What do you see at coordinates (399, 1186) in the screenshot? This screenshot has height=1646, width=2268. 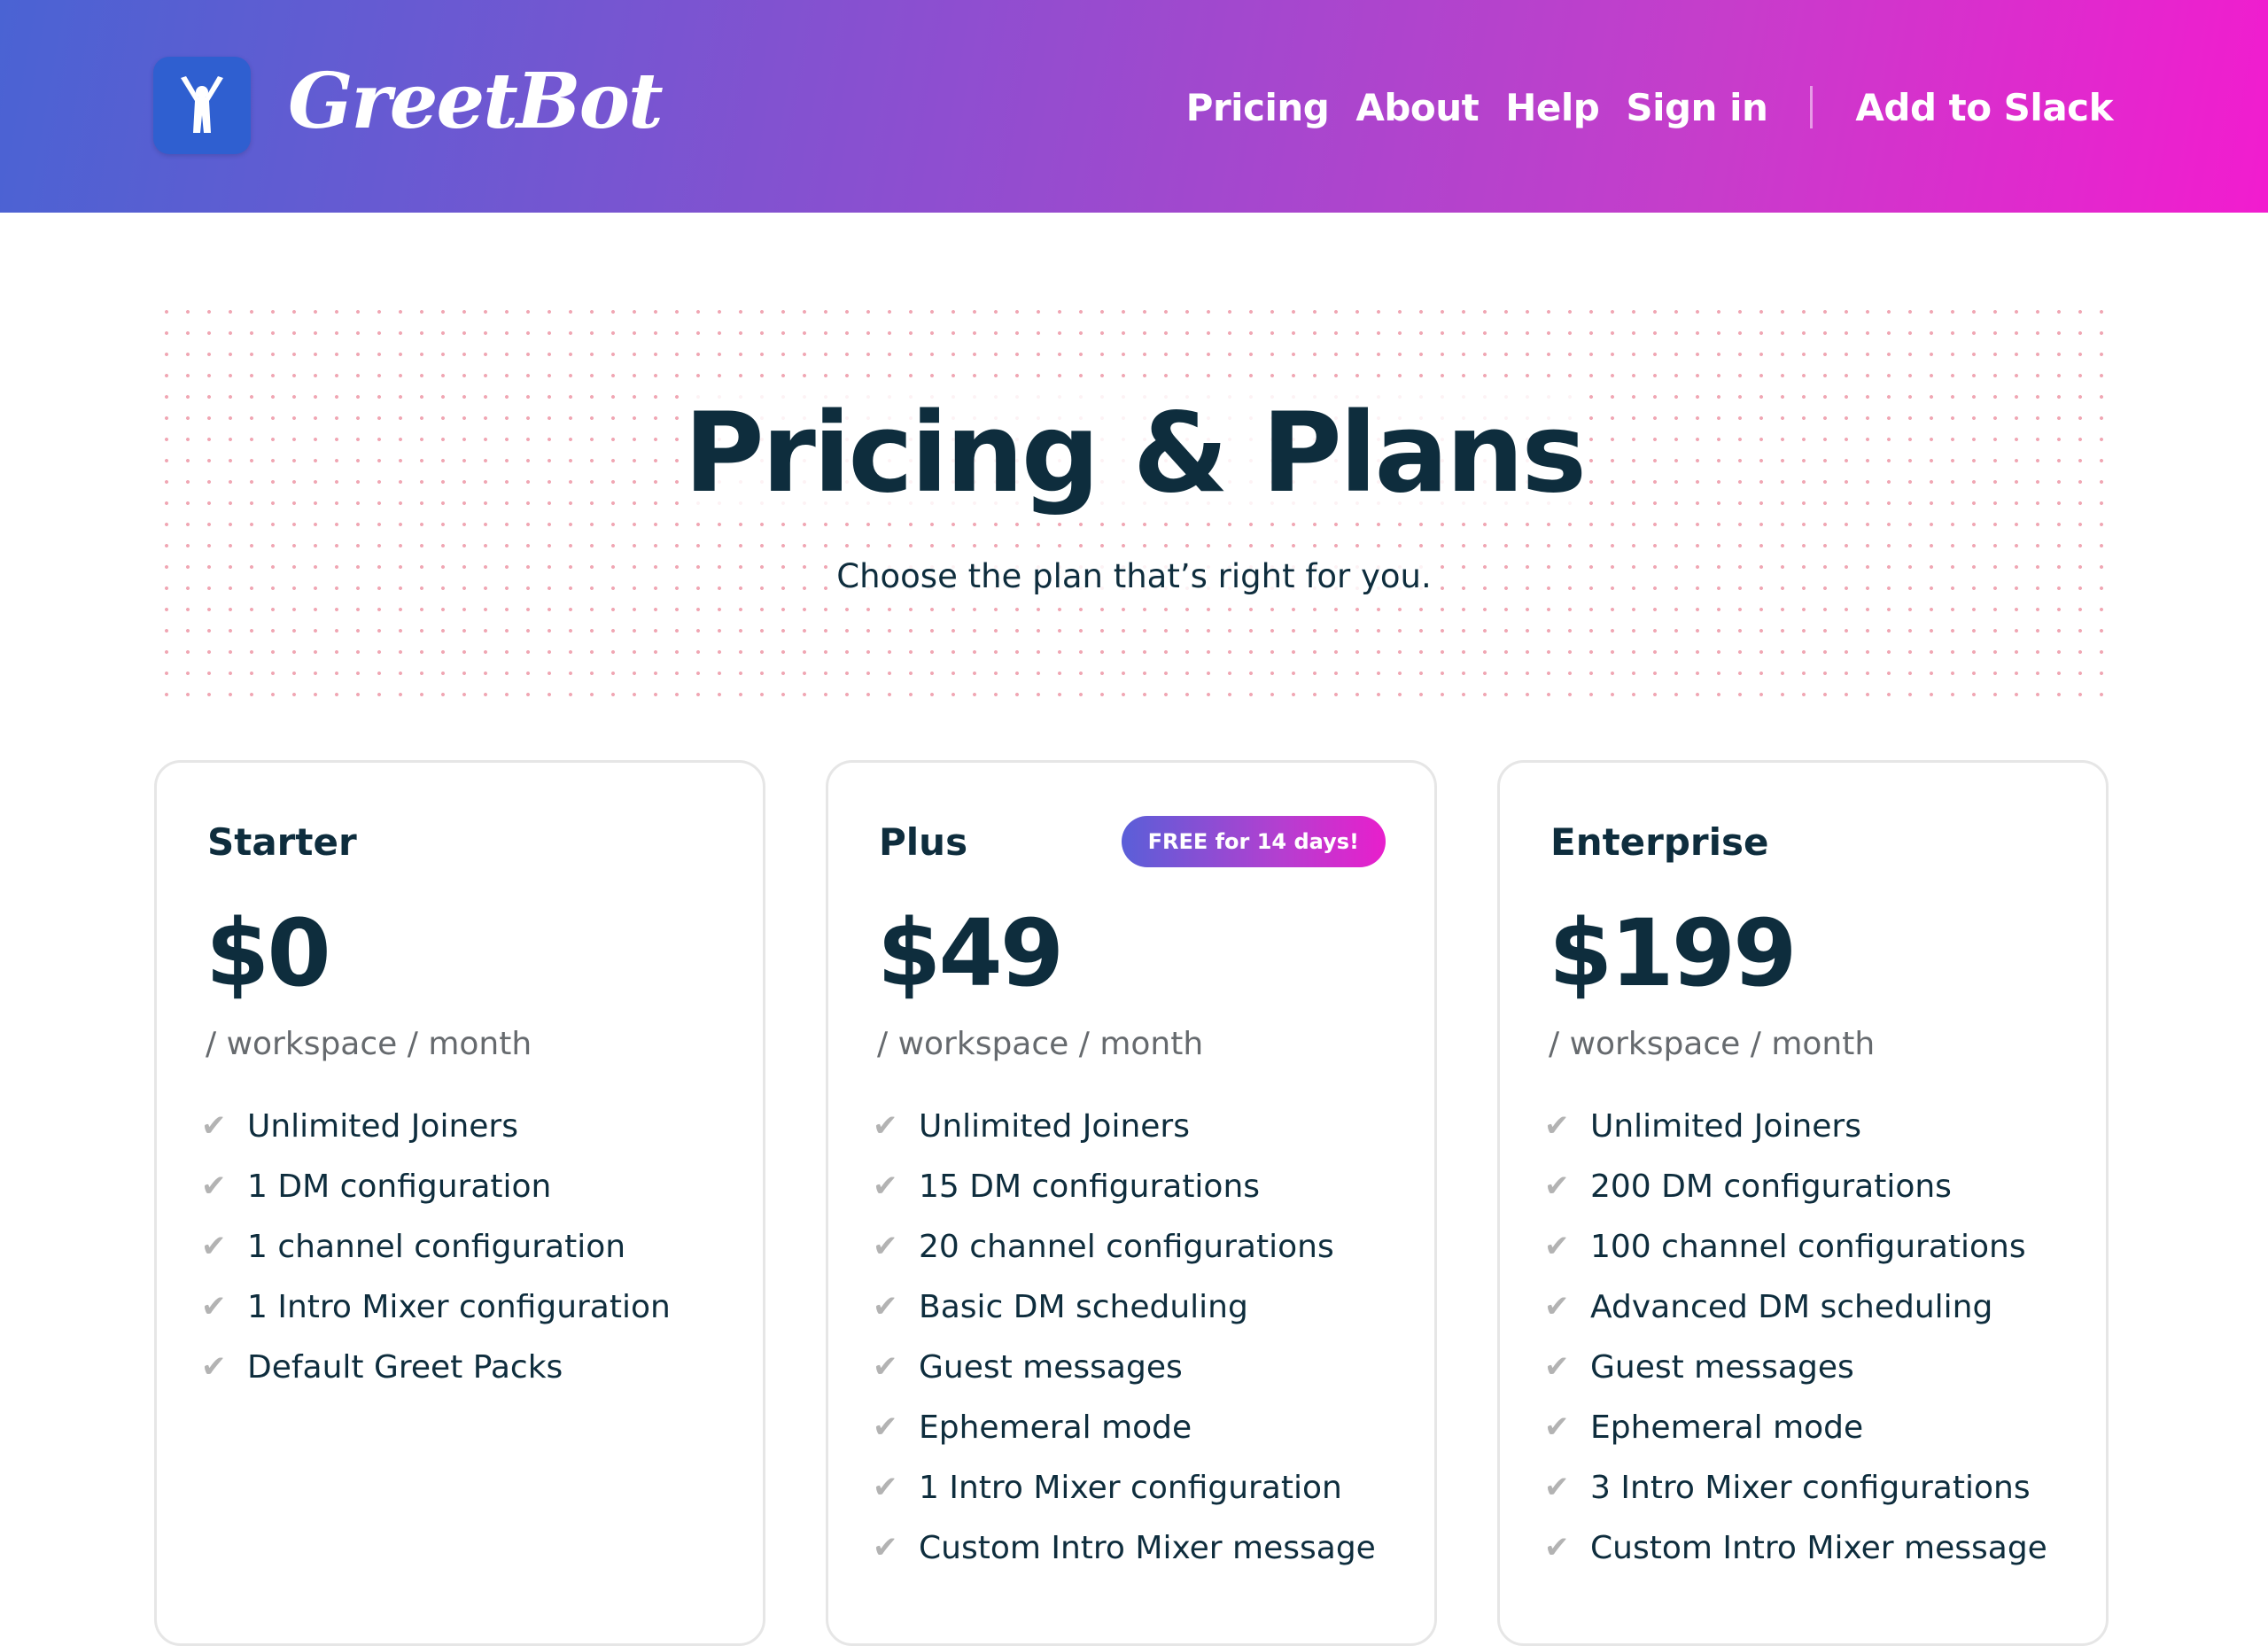 I see `feature-text: 1 DM configuration` at bounding box center [399, 1186].